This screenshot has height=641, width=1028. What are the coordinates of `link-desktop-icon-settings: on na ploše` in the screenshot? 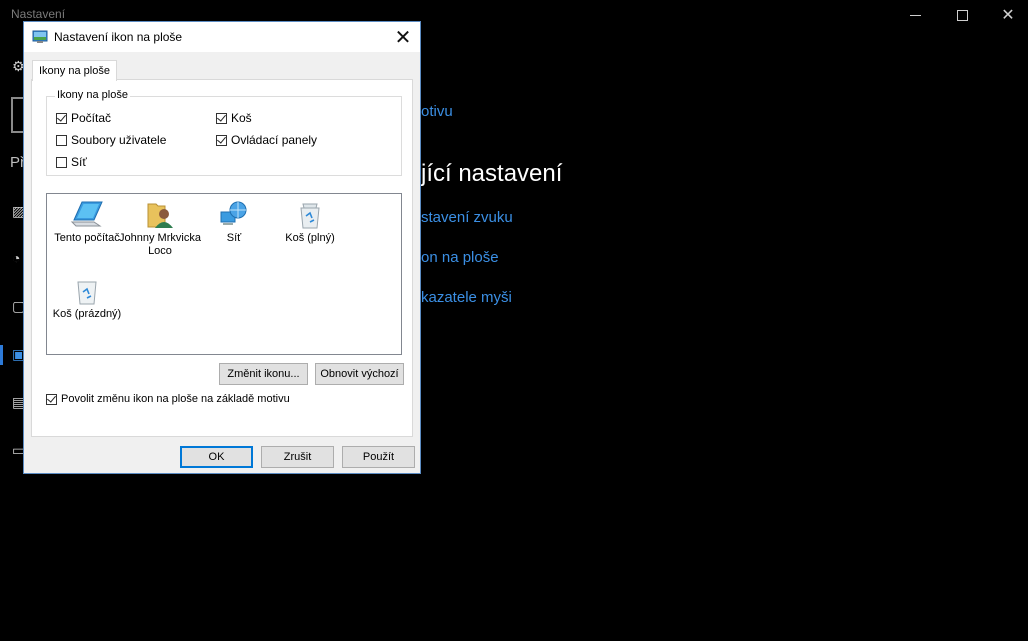 It's located at (460, 257).